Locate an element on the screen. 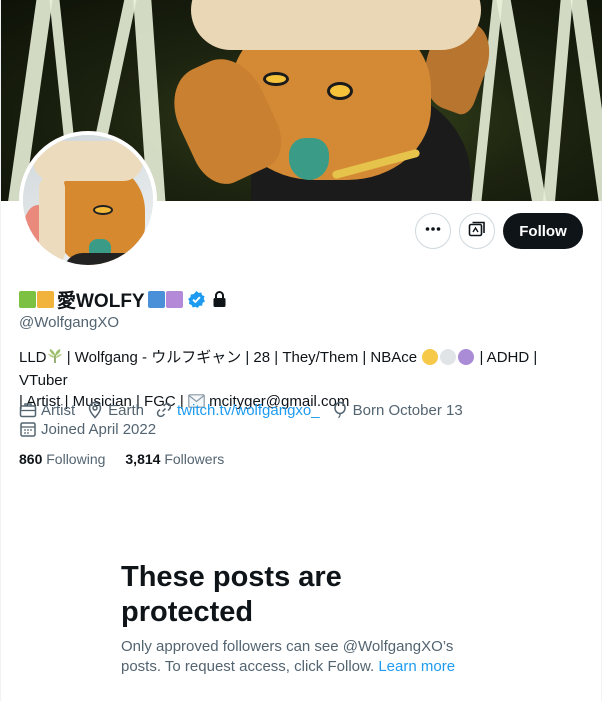 This screenshot has height=701, width=602. location-text: Earth is located at coordinates (126, 410).